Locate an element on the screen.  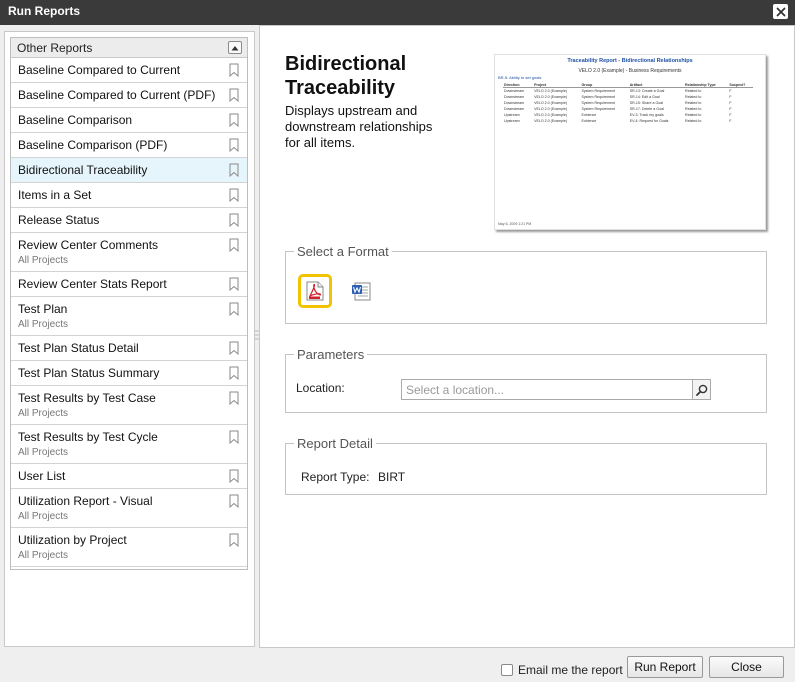
word-format-button is located at coordinates (361, 291).